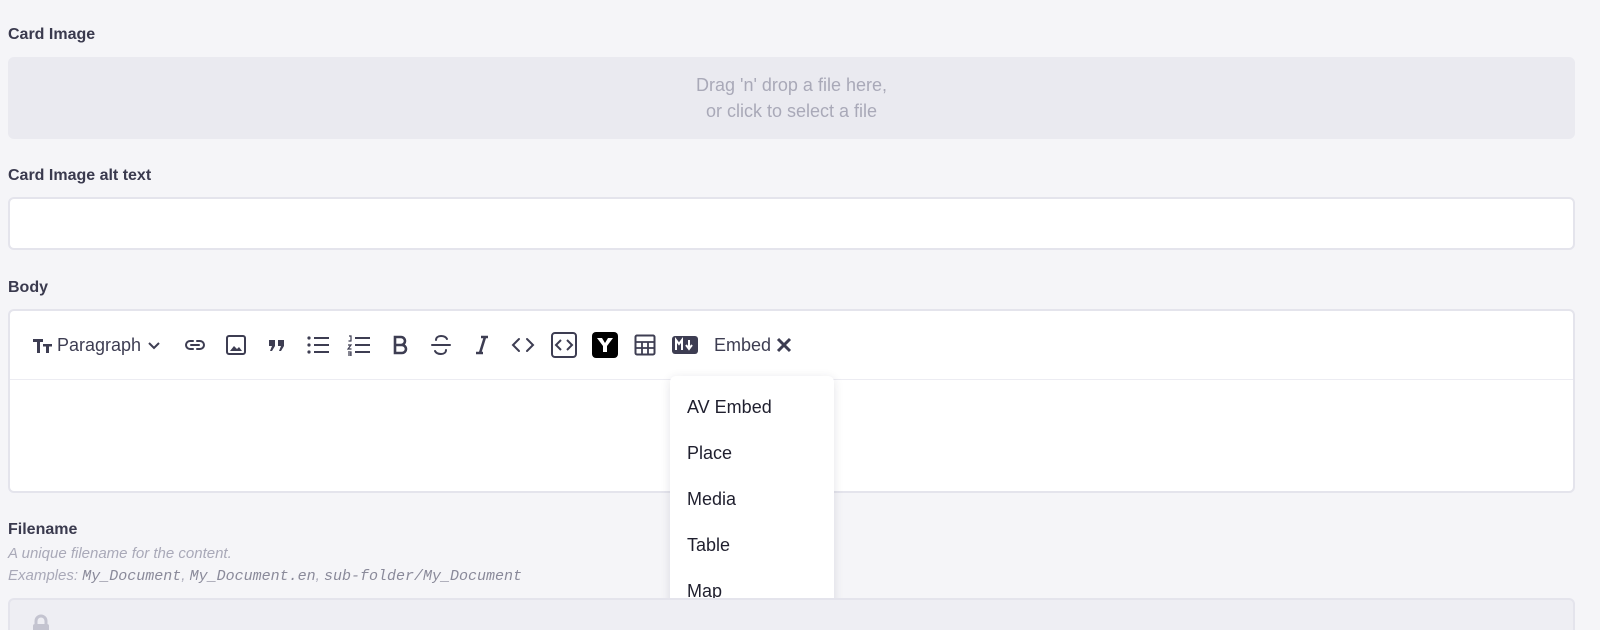 This screenshot has width=1600, height=630. What do you see at coordinates (752, 459) in the screenshot?
I see `embed-menu-item-place: Place` at bounding box center [752, 459].